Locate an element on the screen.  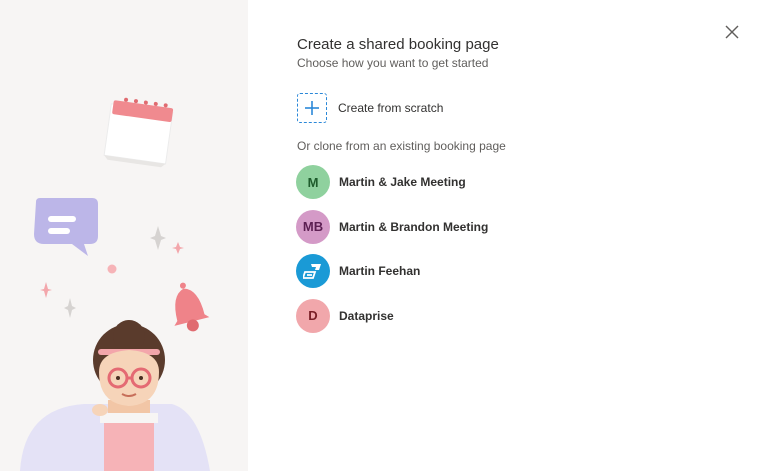
booking-page-item: M Martin & Jake Meeting is located at coordinates (392, 182).